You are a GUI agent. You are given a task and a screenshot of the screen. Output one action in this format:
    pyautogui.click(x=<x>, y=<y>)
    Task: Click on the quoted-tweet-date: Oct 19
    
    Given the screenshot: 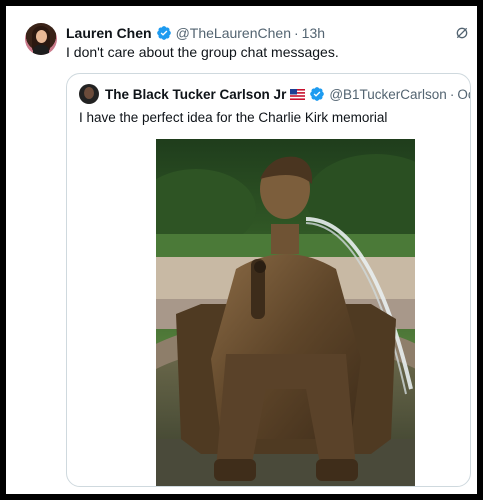 What is the action you would take?
    pyautogui.click(x=463, y=94)
    